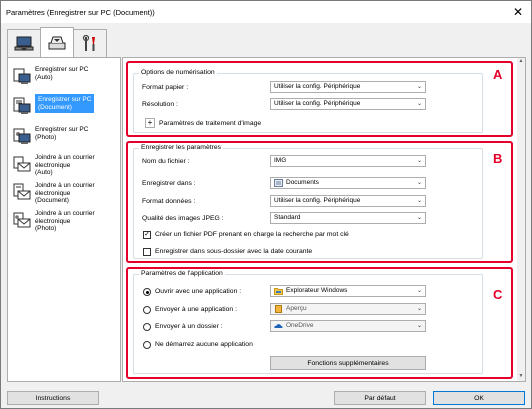 This screenshot has height=409, width=532. Describe the element at coordinates (348, 309) in the screenshot. I see `send-app-select: Aperçu ⌄` at that location.